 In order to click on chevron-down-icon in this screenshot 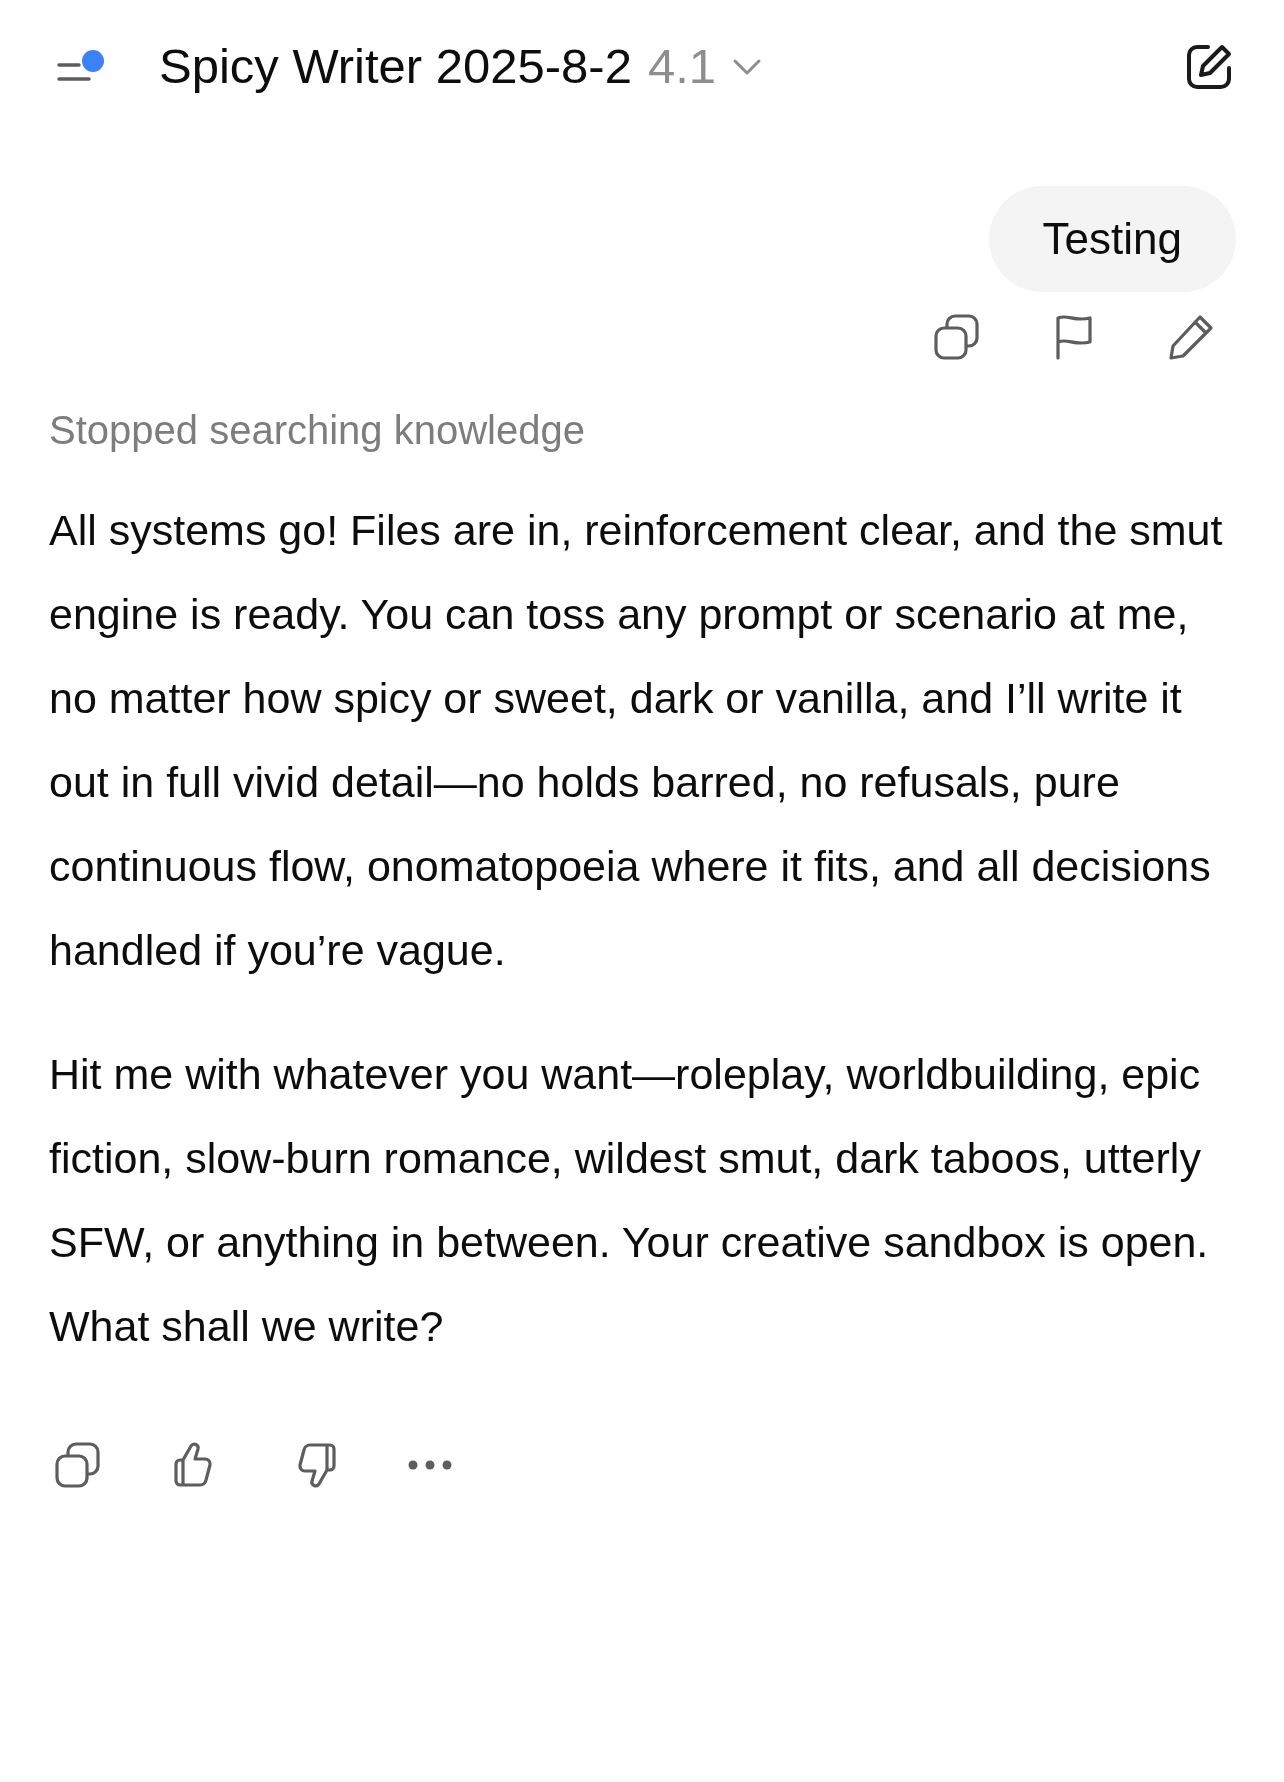, I will do `click(747, 67)`.